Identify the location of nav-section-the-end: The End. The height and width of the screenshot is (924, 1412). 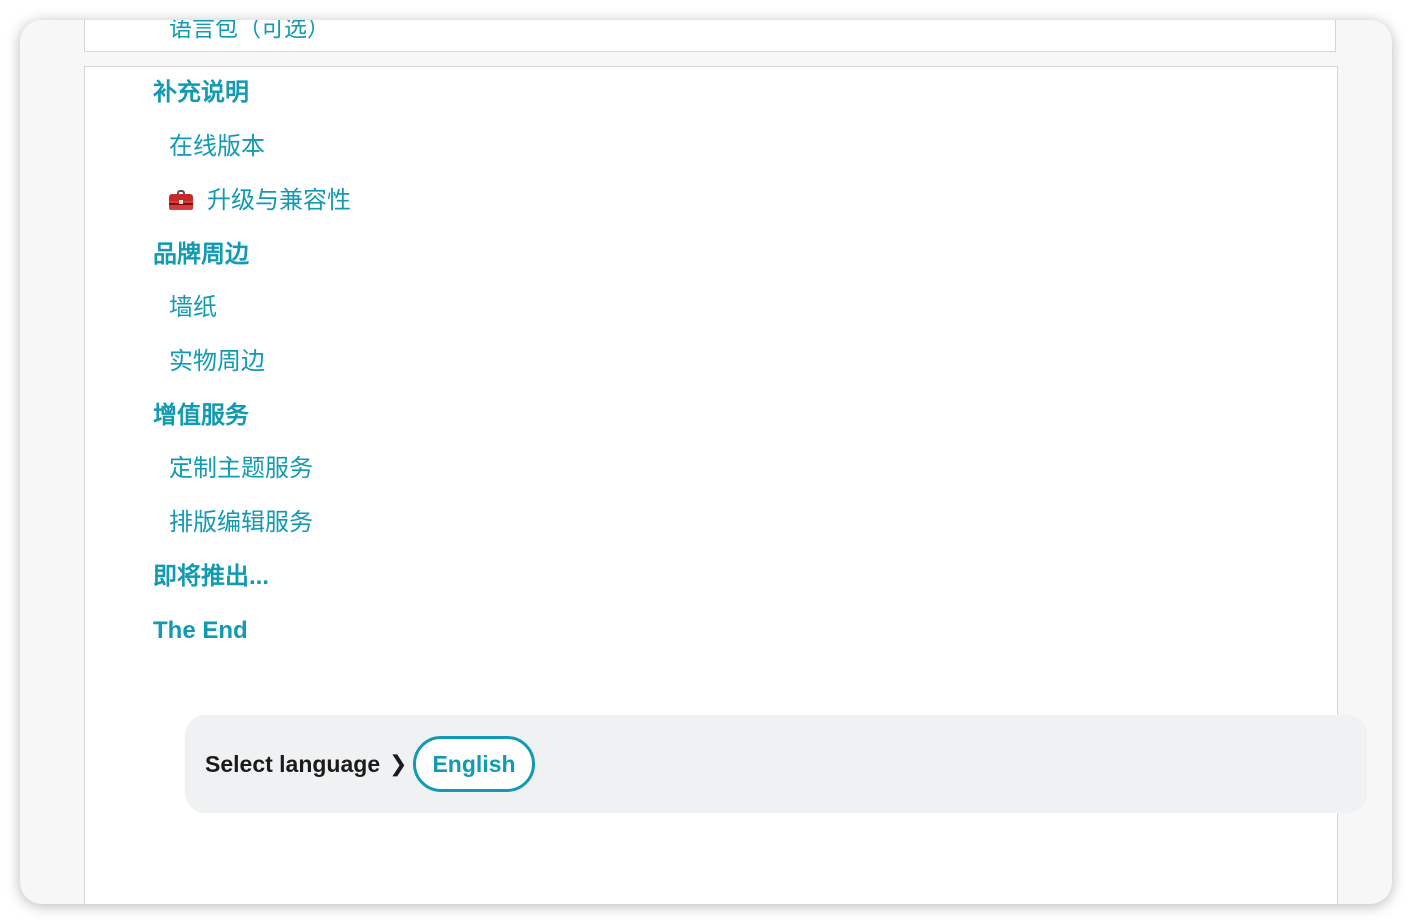
(200, 631).